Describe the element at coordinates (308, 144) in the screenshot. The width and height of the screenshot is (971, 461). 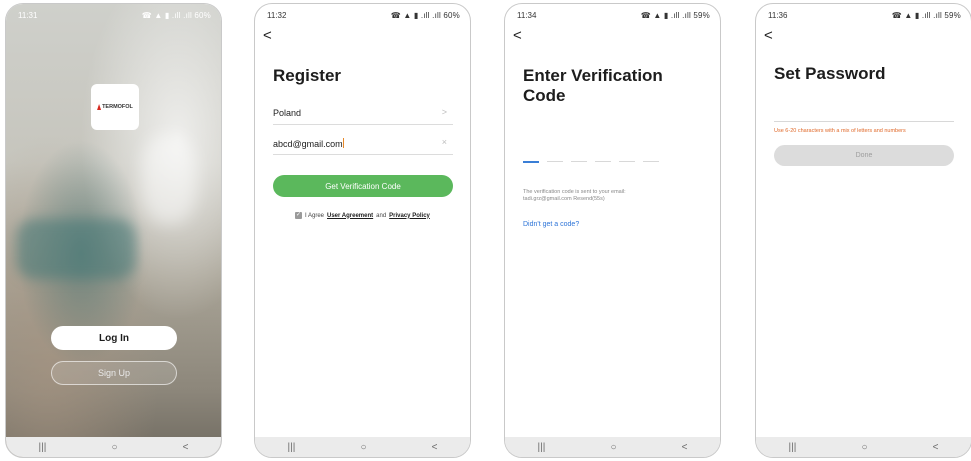
I see `email-value: abcd@gmail.com` at that location.